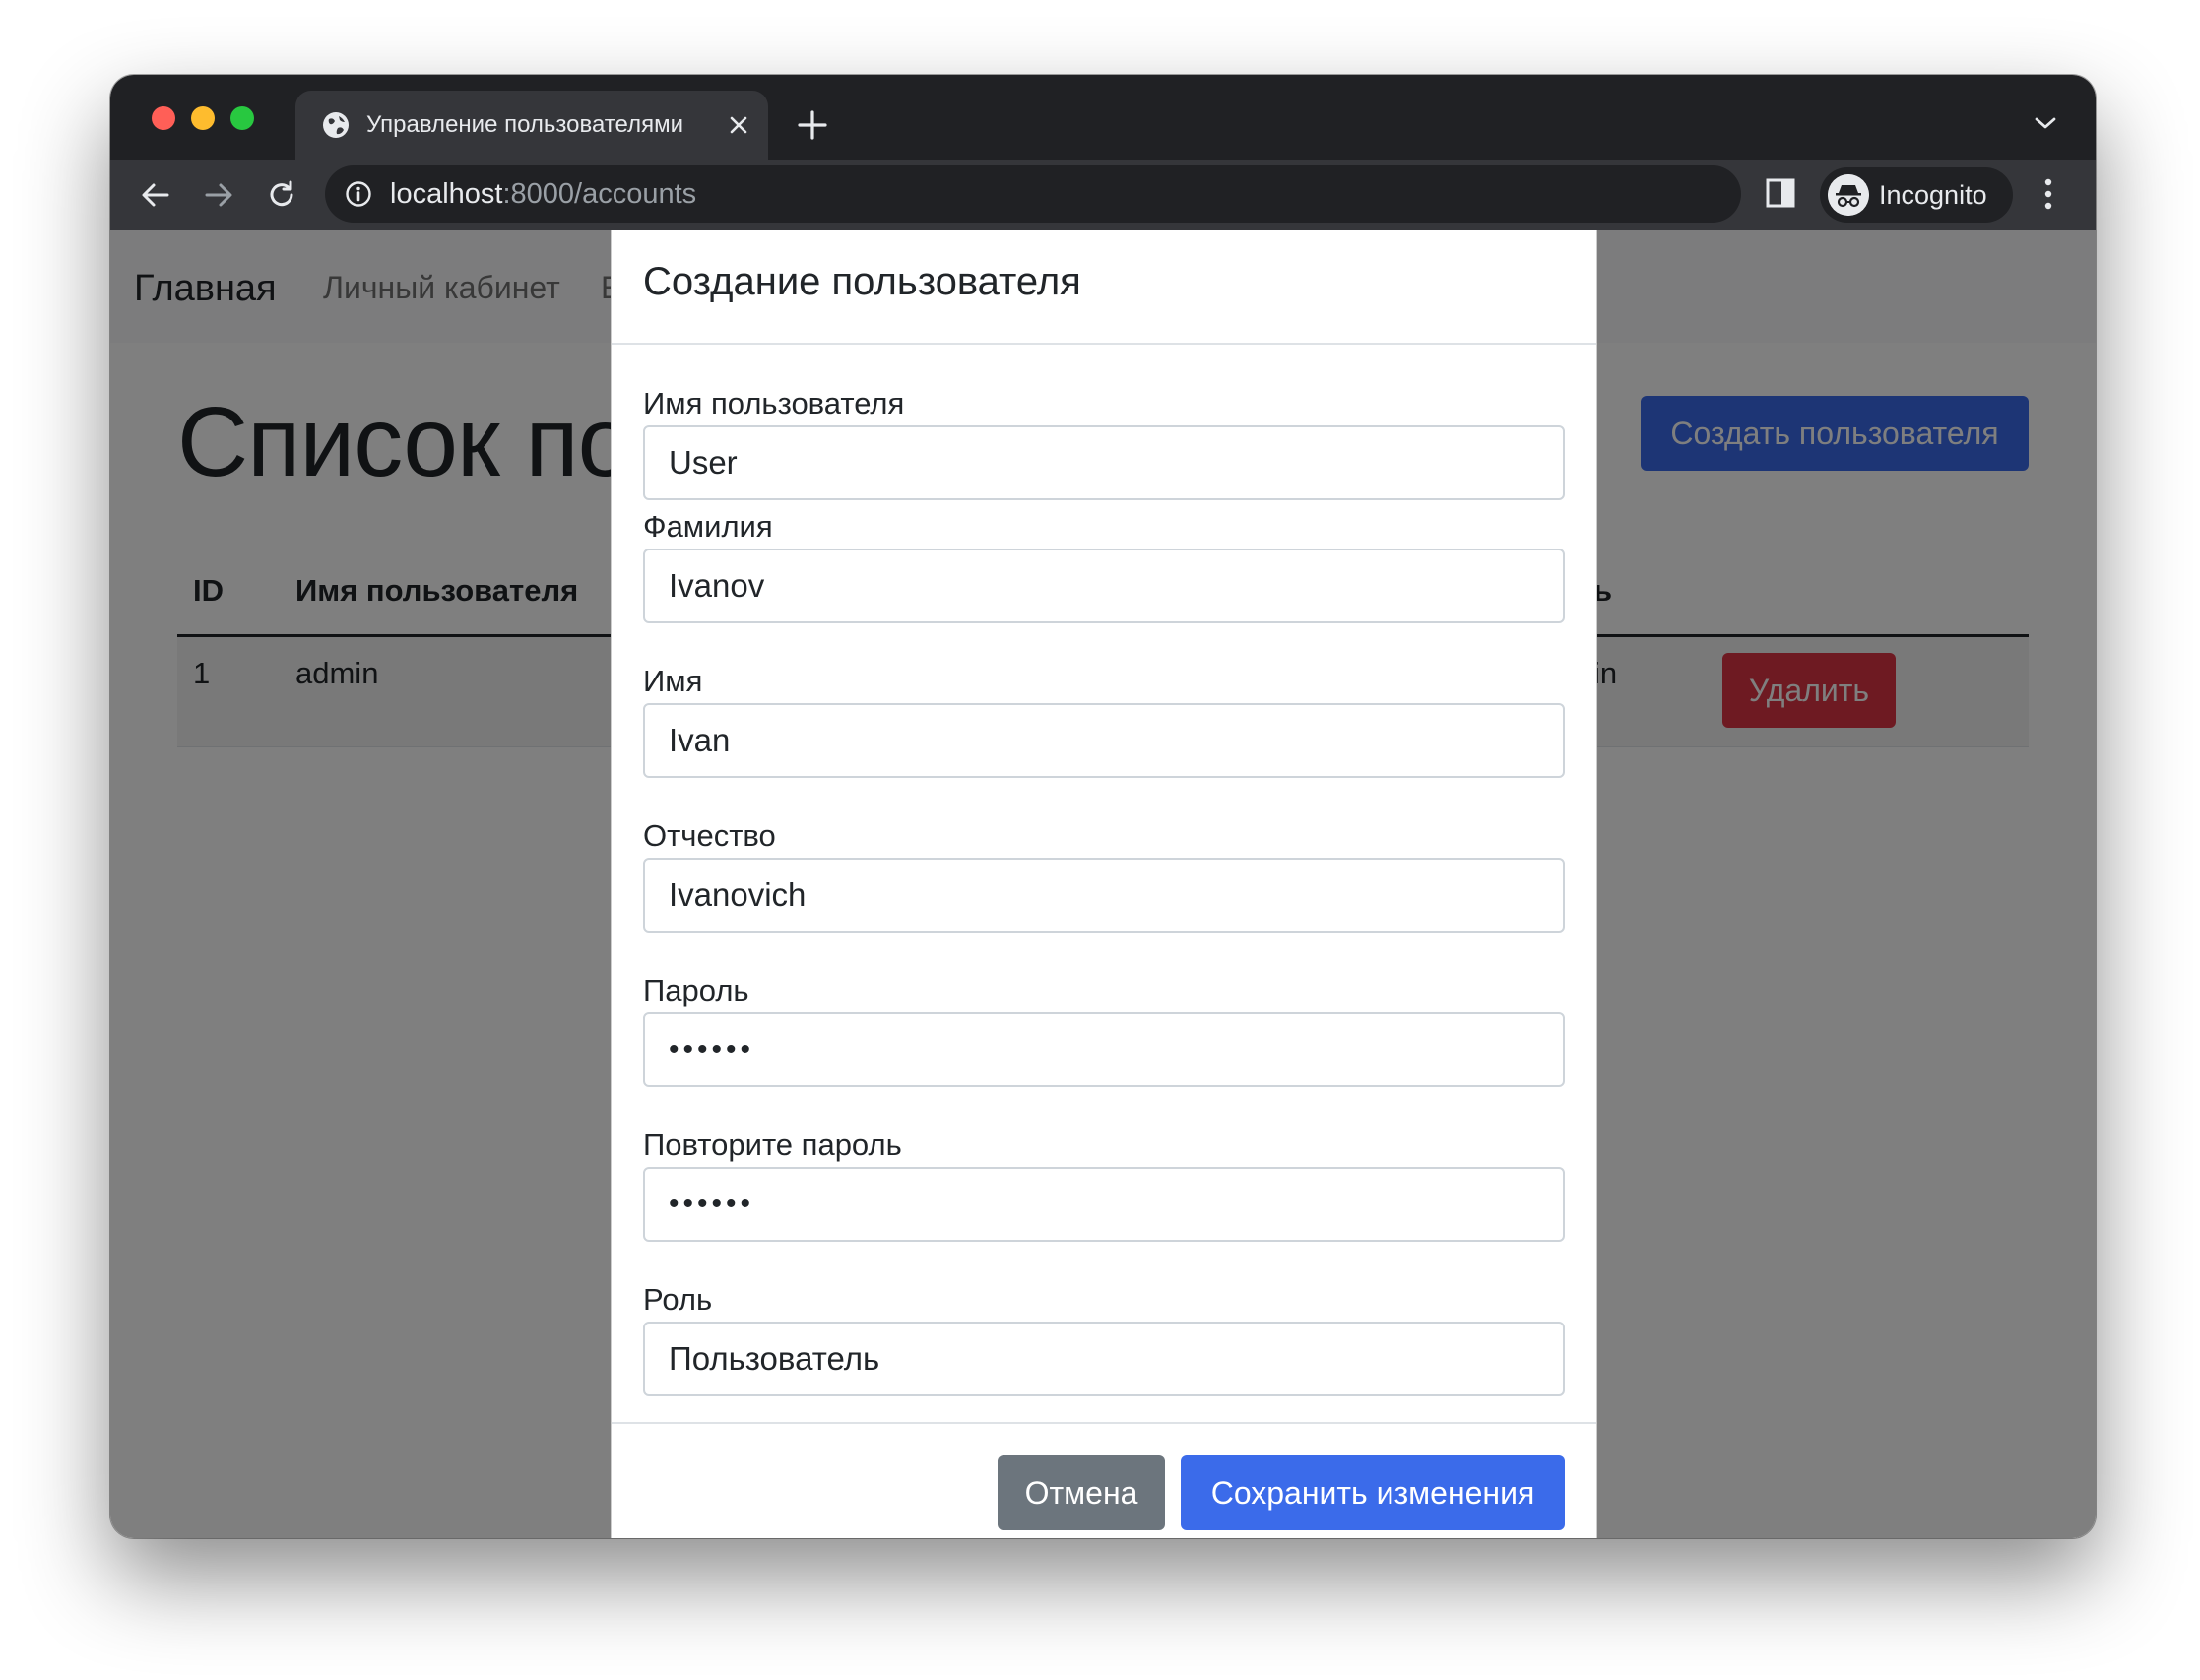 Image resolution: width=2200 pixels, height=1680 pixels. Describe the element at coordinates (738, 125) in the screenshot. I see `close-tab-icon` at that location.